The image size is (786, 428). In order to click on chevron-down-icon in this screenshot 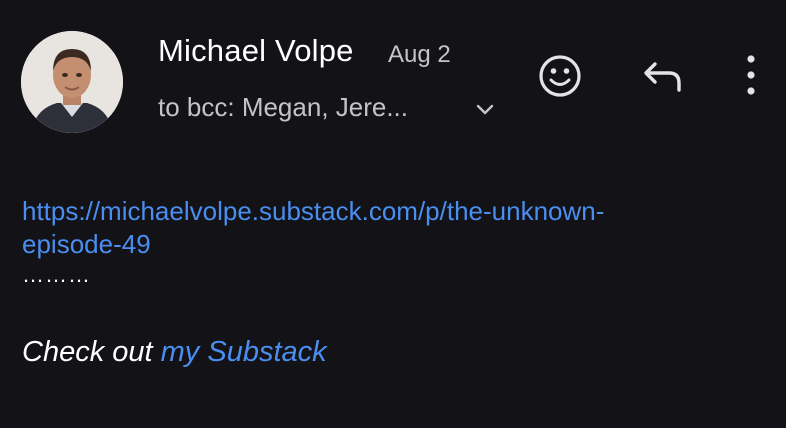, I will do `click(485, 110)`.